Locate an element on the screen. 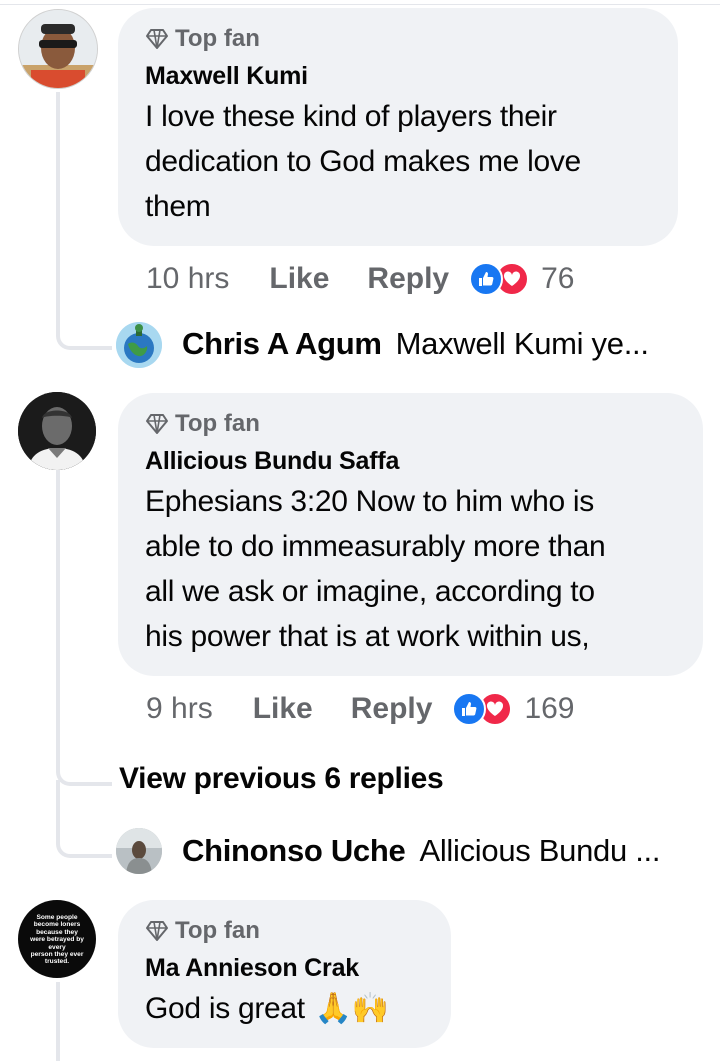 This screenshot has width=720, height=1061. comment-author: Allicious Bundu Saffa is located at coordinates (411, 461).